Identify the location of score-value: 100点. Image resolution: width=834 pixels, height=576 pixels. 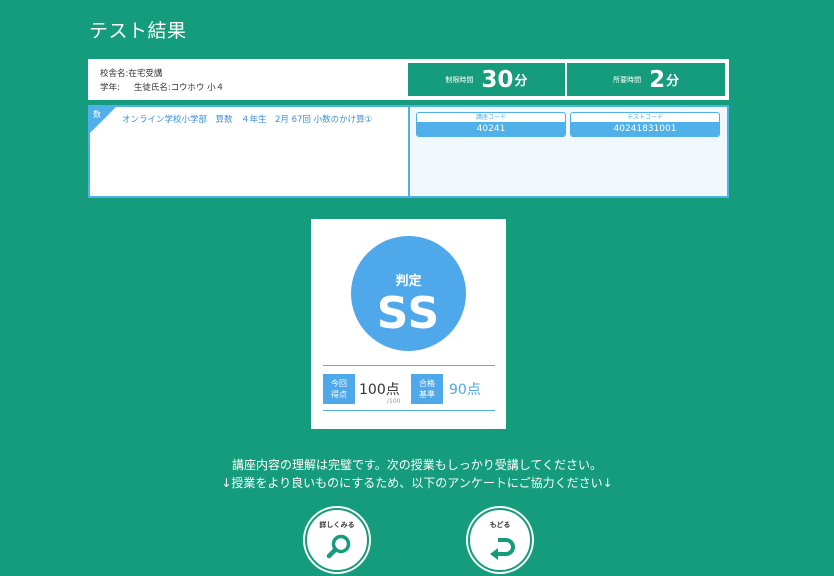
(379, 390).